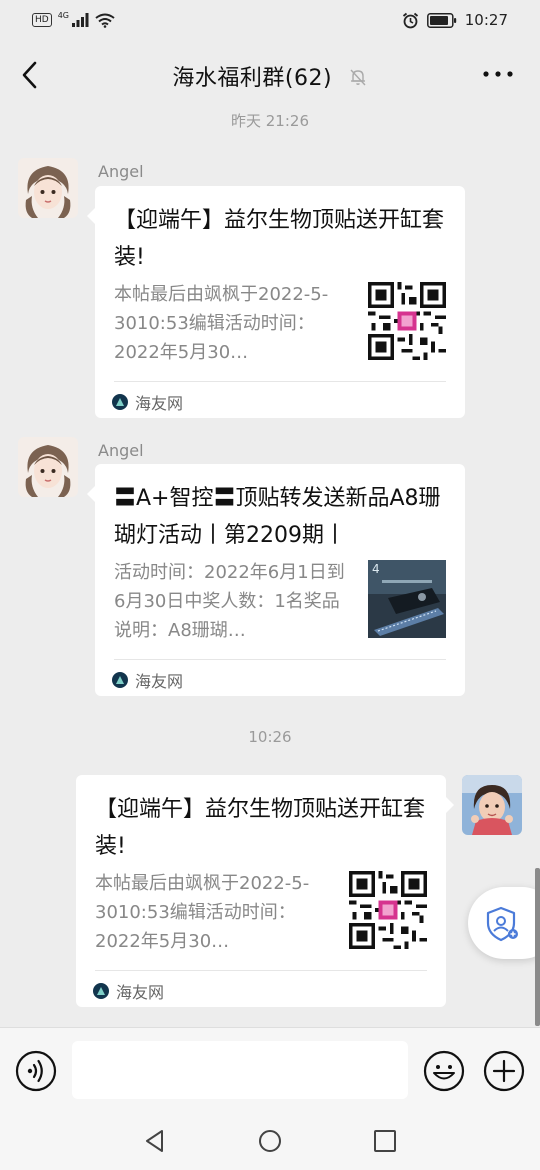 Image resolution: width=540 pixels, height=1170 pixels. I want to click on system-recent-apps-button, so click(385, 1141).